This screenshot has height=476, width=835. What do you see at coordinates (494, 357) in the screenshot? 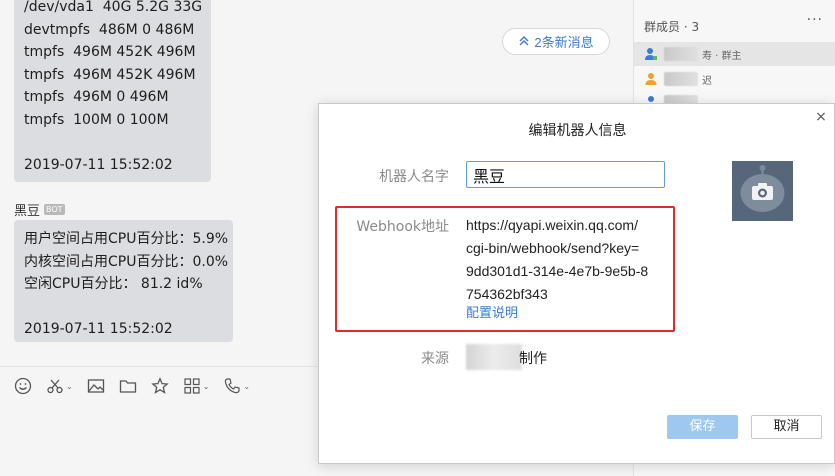
I see `source-redacted` at bounding box center [494, 357].